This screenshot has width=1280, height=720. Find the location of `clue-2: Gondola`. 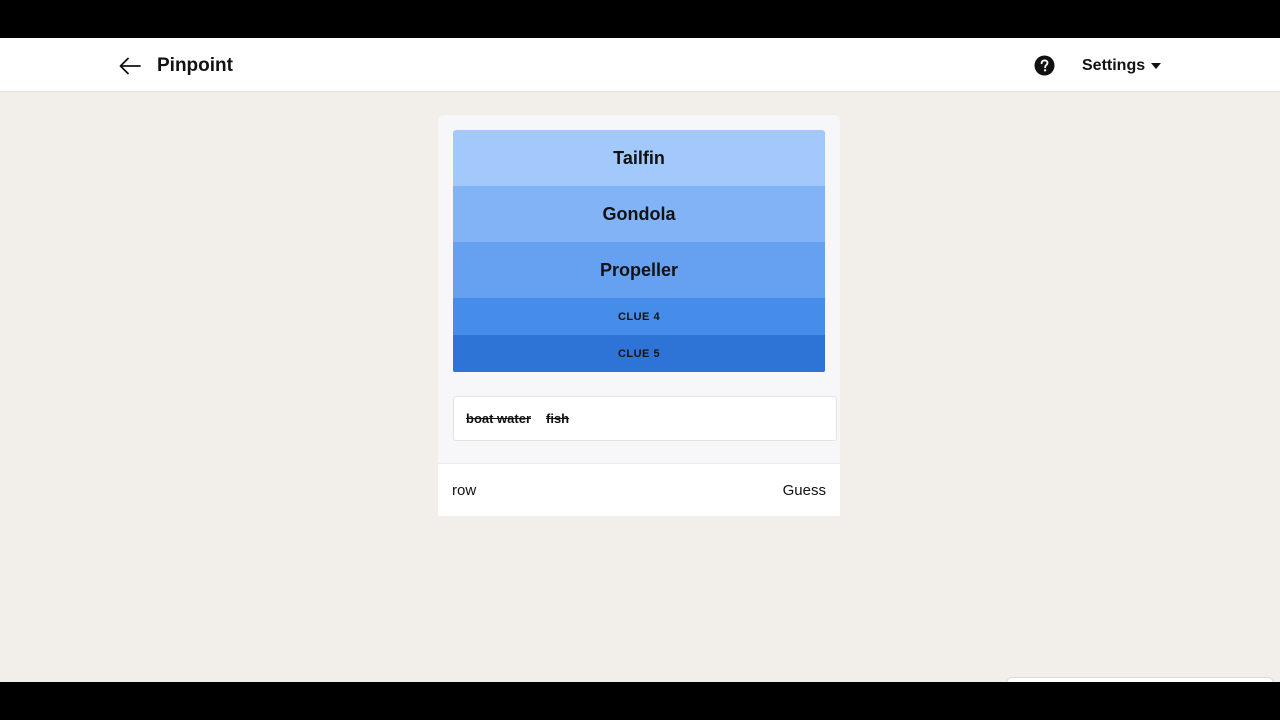

clue-2: Gondola is located at coordinates (639, 214).